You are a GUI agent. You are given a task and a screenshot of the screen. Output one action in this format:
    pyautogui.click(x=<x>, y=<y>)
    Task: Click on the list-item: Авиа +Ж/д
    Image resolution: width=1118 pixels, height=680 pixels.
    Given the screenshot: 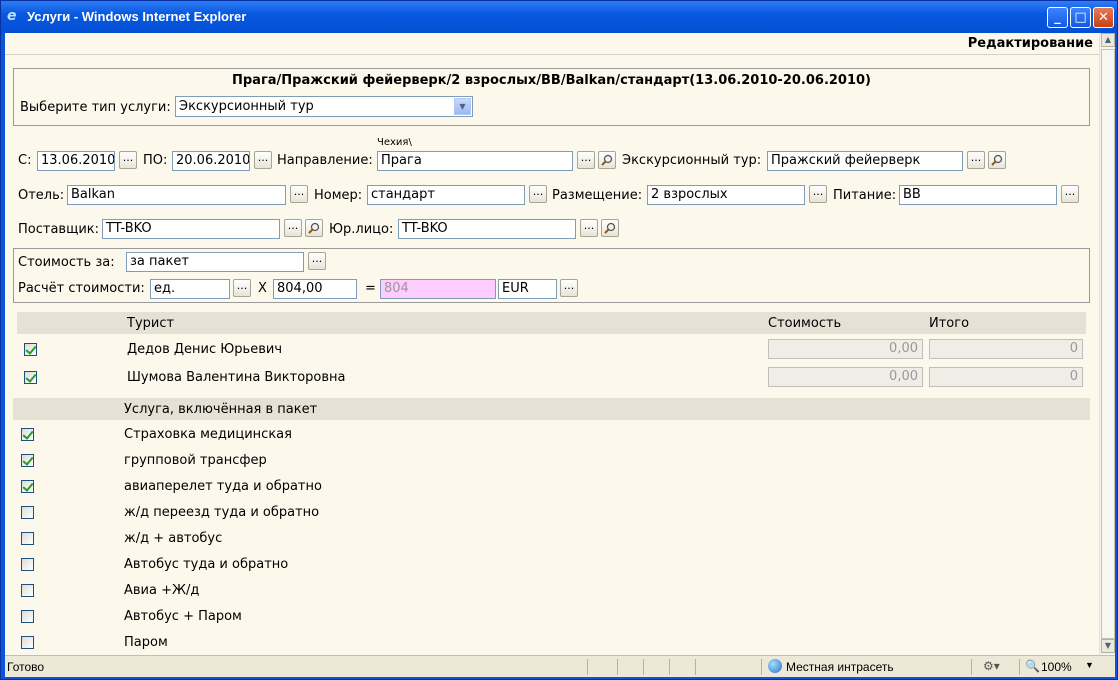 What is the action you would take?
    pyautogui.click(x=551, y=592)
    